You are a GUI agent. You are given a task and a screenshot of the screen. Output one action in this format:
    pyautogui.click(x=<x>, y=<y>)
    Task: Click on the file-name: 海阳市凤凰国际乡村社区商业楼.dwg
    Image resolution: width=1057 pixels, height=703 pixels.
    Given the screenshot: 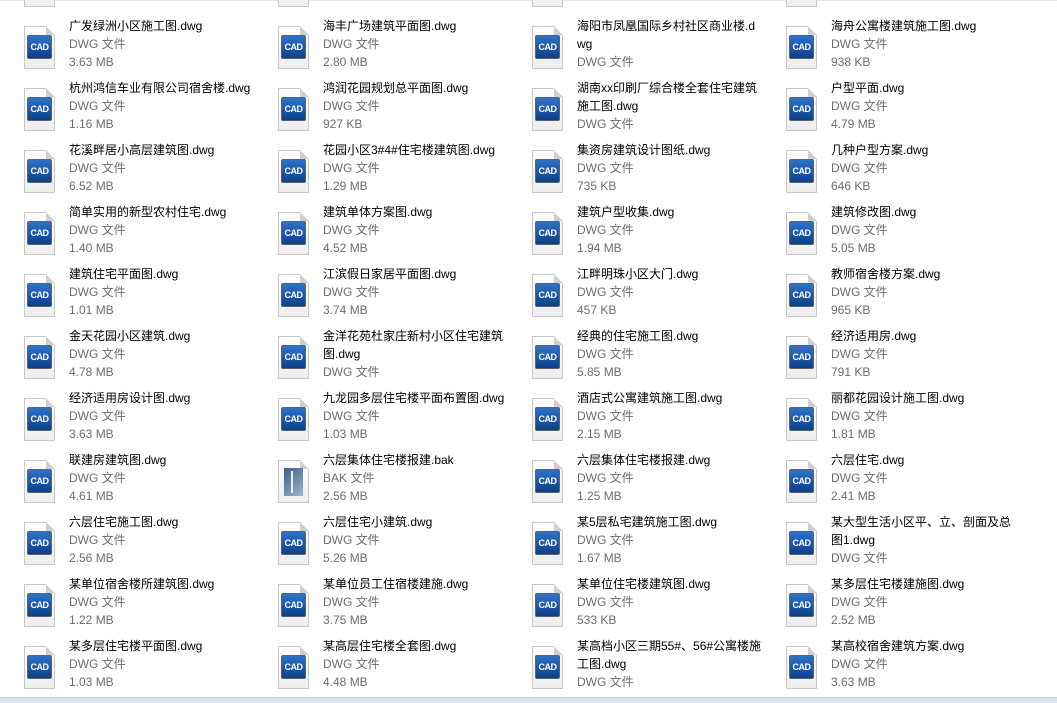 What is the action you would take?
    pyautogui.click(x=666, y=35)
    